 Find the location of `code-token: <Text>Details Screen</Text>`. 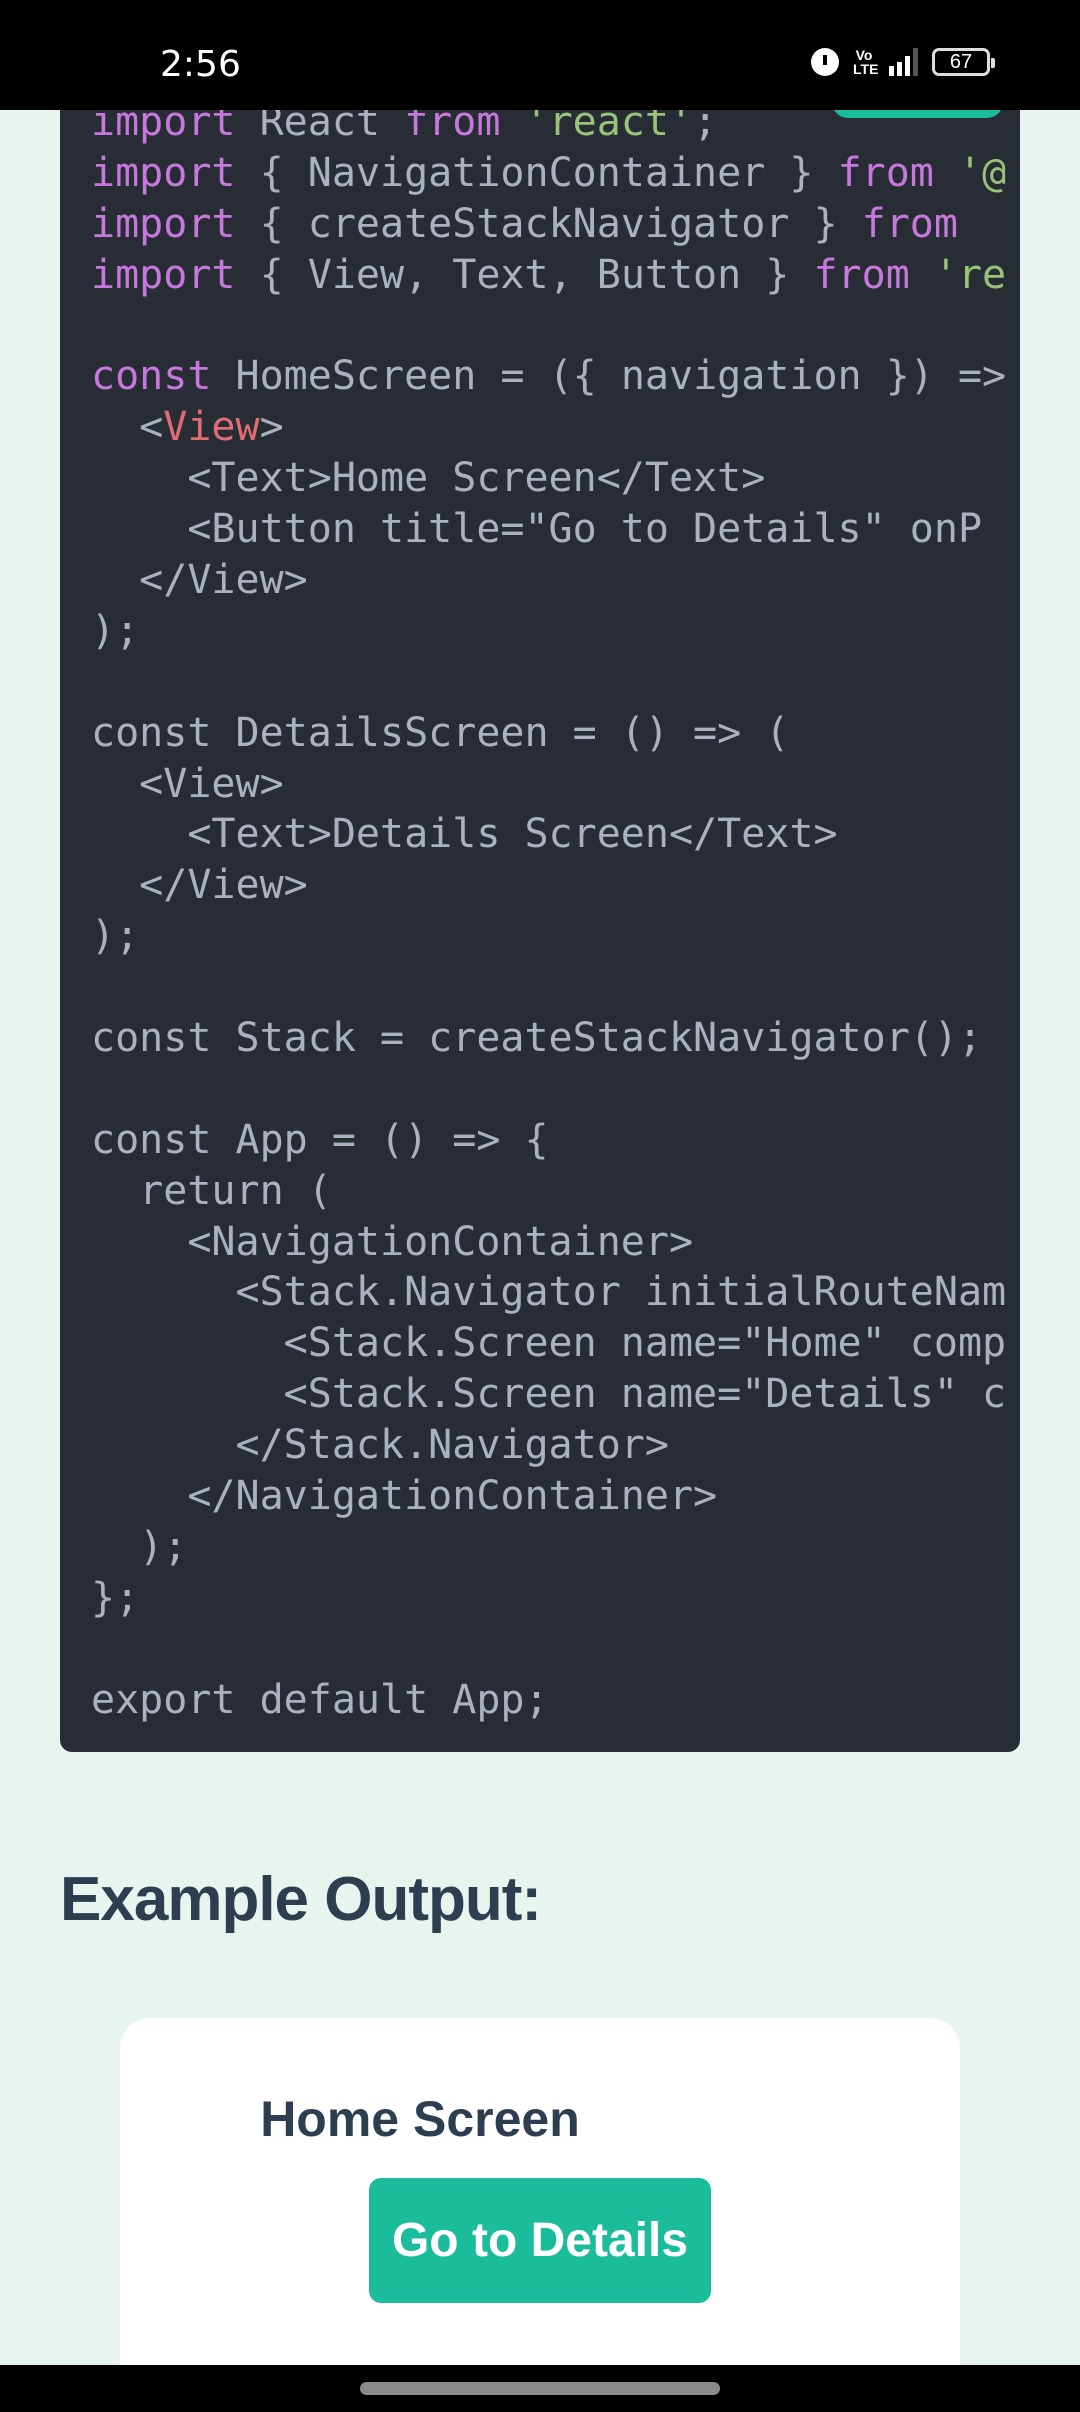

code-token: <Text>Details Screen</Text> is located at coordinates (464, 834).